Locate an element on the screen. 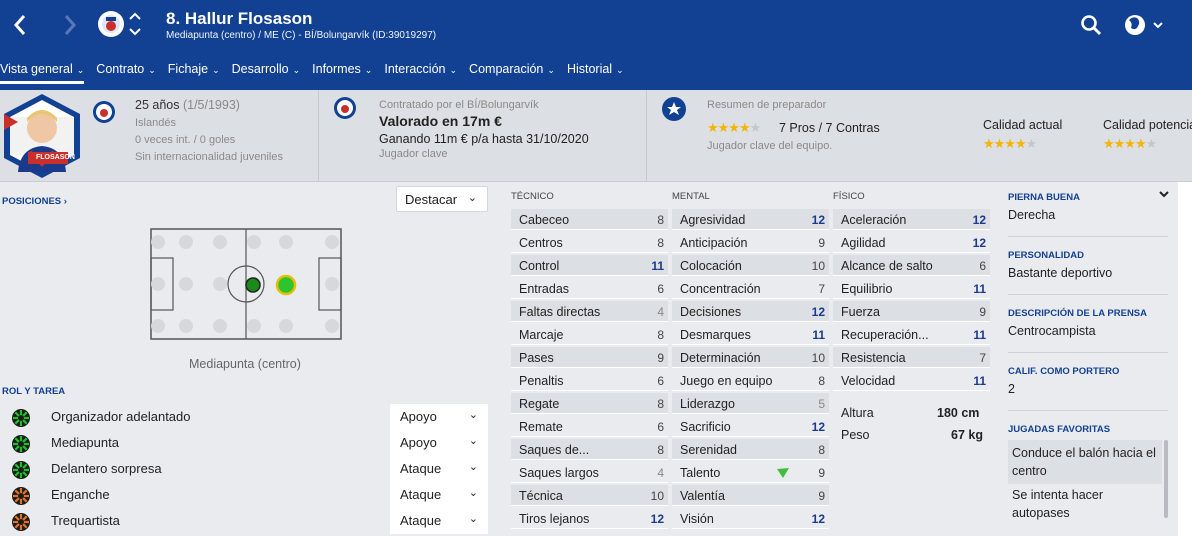 The width and height of the screenshot is (1192, 536). menu-item: Vista general ⌄ is located at coordinates (42, 71).